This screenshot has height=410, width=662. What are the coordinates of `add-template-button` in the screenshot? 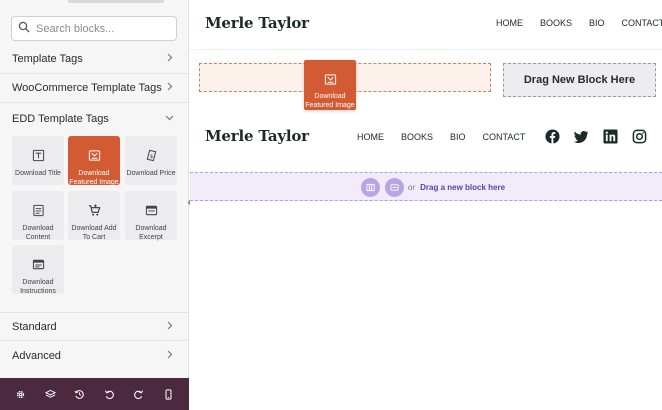 It's located at (394, 187).